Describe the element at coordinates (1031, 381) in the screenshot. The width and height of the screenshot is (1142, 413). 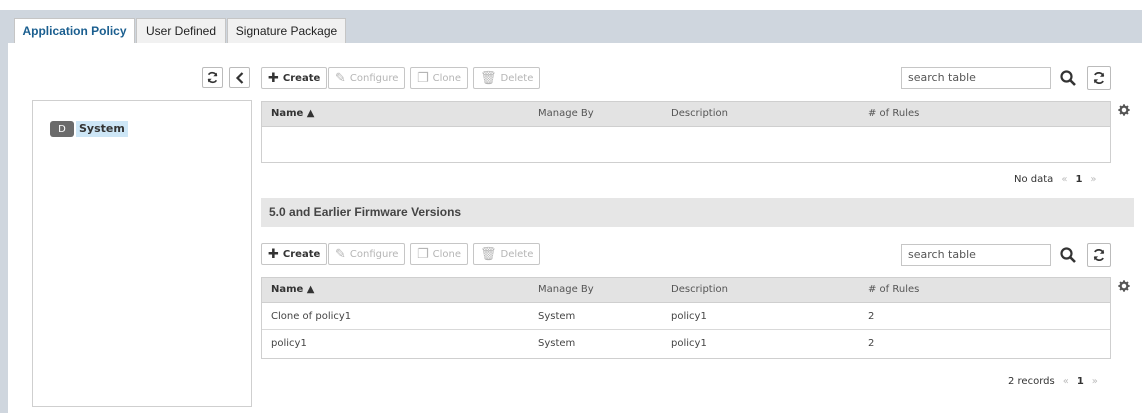
I see `records-count: 2 records` at that location.